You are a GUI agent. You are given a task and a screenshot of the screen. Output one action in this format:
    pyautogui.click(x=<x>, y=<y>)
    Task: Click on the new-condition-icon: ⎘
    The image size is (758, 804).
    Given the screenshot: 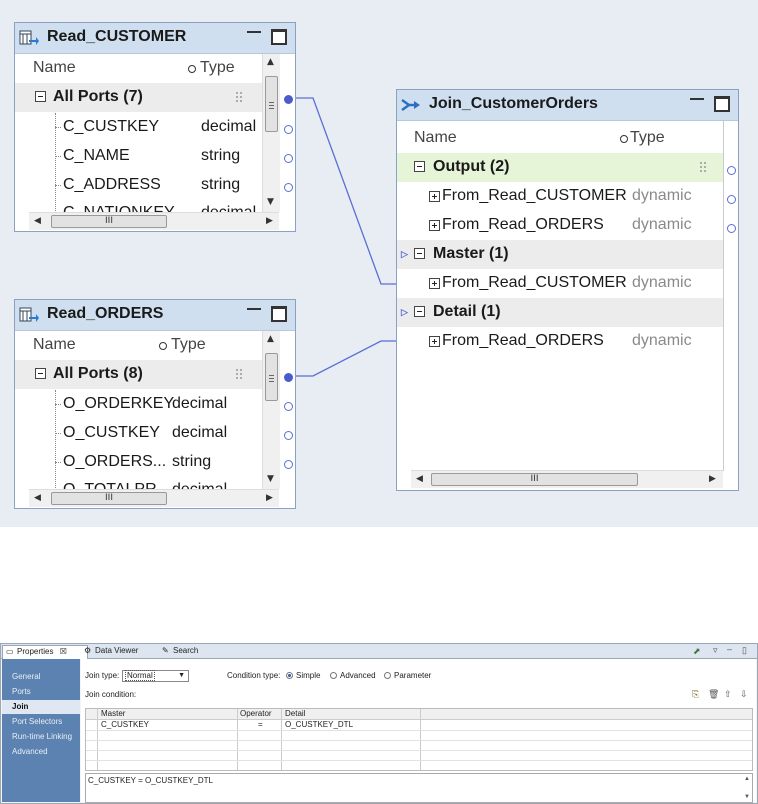 What is the action you would take?
    pyautogui.click(x=696, y=694)
    